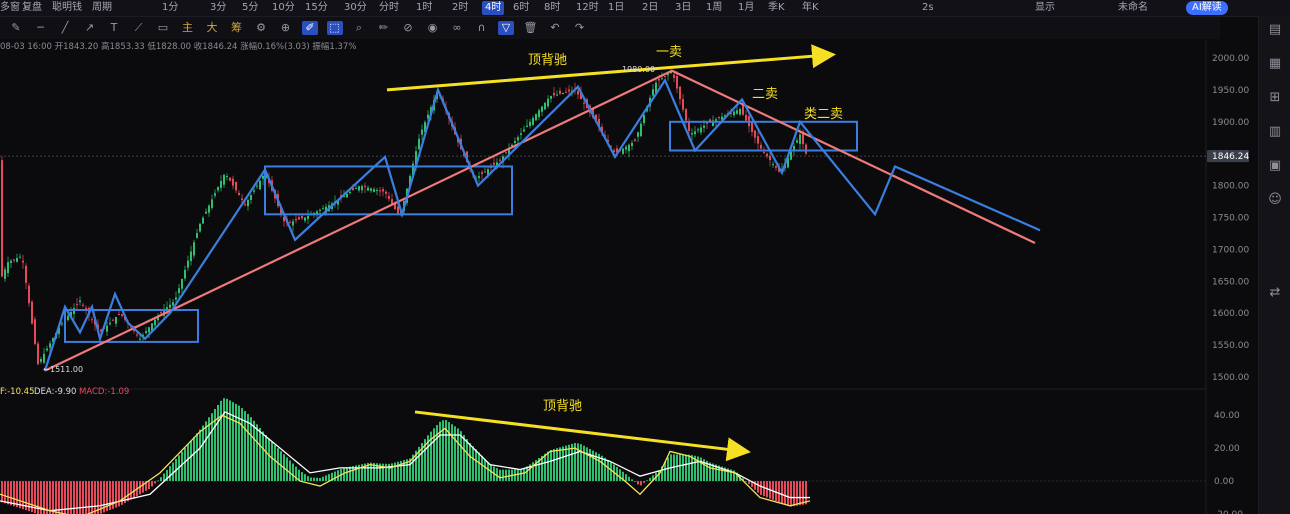  What do you see at coordinates (1275, 98) in the screenshot?
I see `list-icon: ⊞` at bounding box center [1275, 98].